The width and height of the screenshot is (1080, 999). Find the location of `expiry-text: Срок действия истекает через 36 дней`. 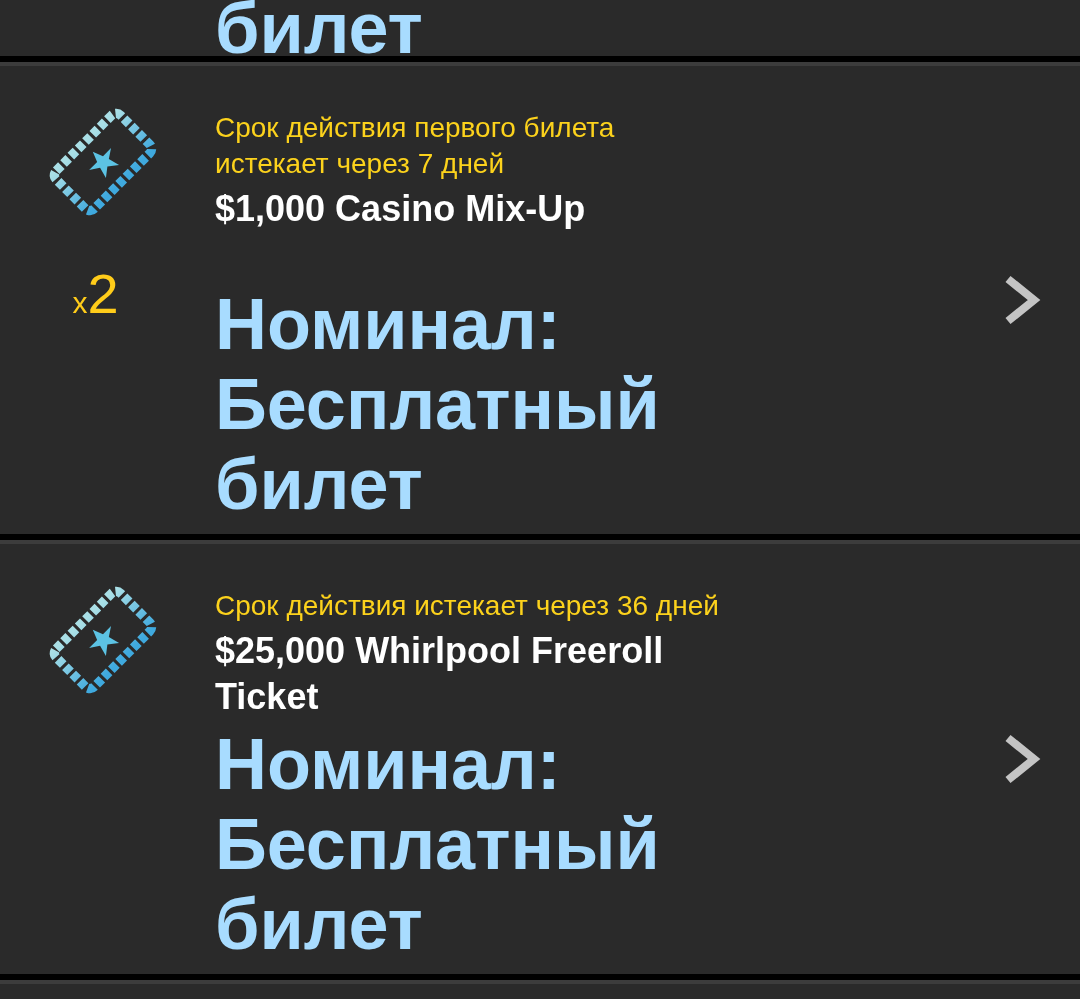

expiry-text: Срок действия истекает через 36 дней is located at coordinates (467, 606).